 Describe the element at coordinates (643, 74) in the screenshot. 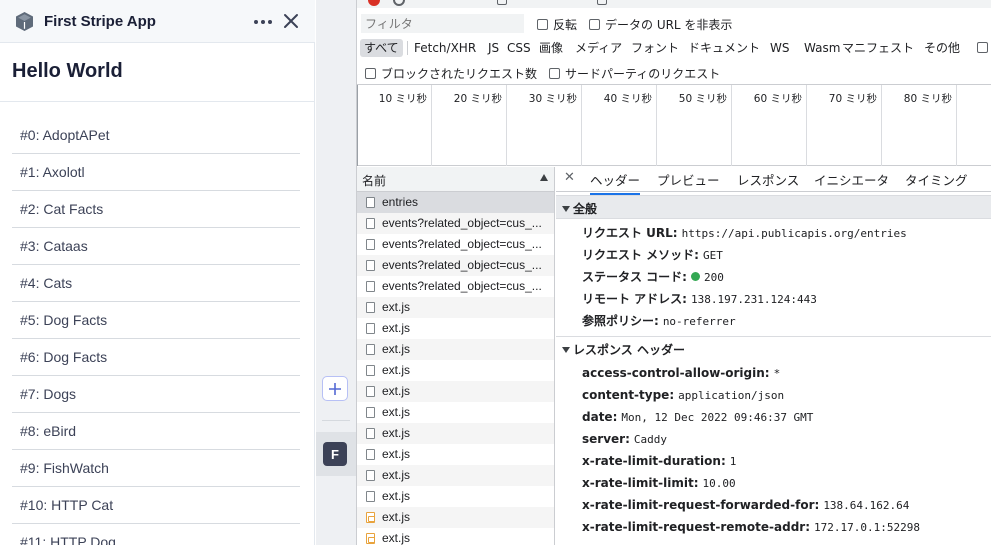

I see `third-party-requests-label: サードパーティのリクエスト` at that location.